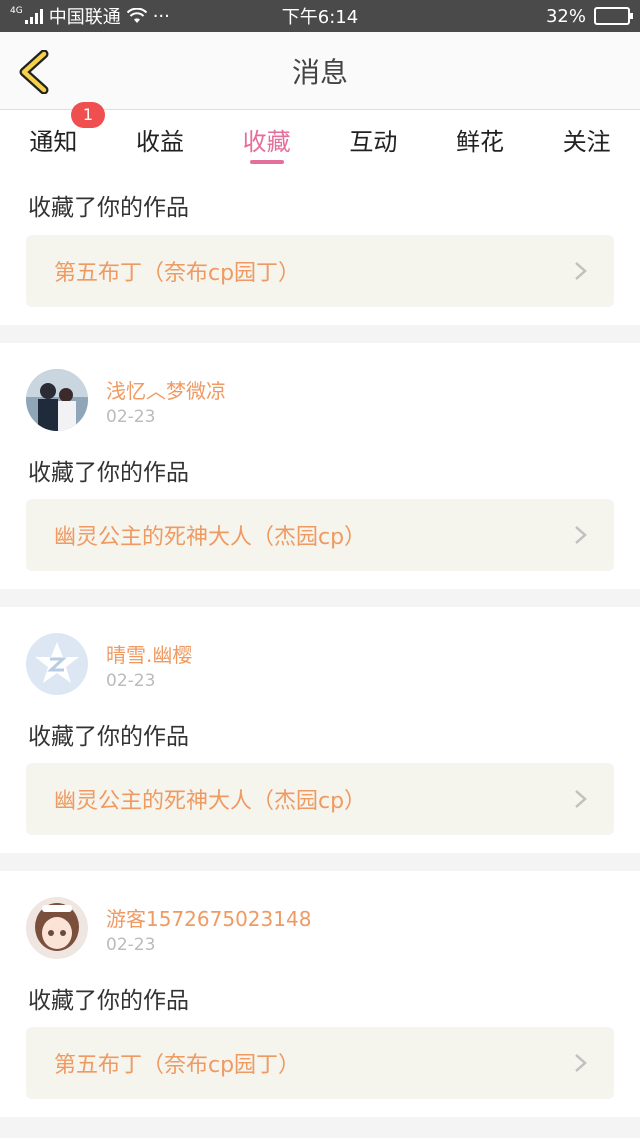 The width and height of the screenshot is (640, 1138). I want to click on tab-notifications: 通知 1, so click(53, 137).